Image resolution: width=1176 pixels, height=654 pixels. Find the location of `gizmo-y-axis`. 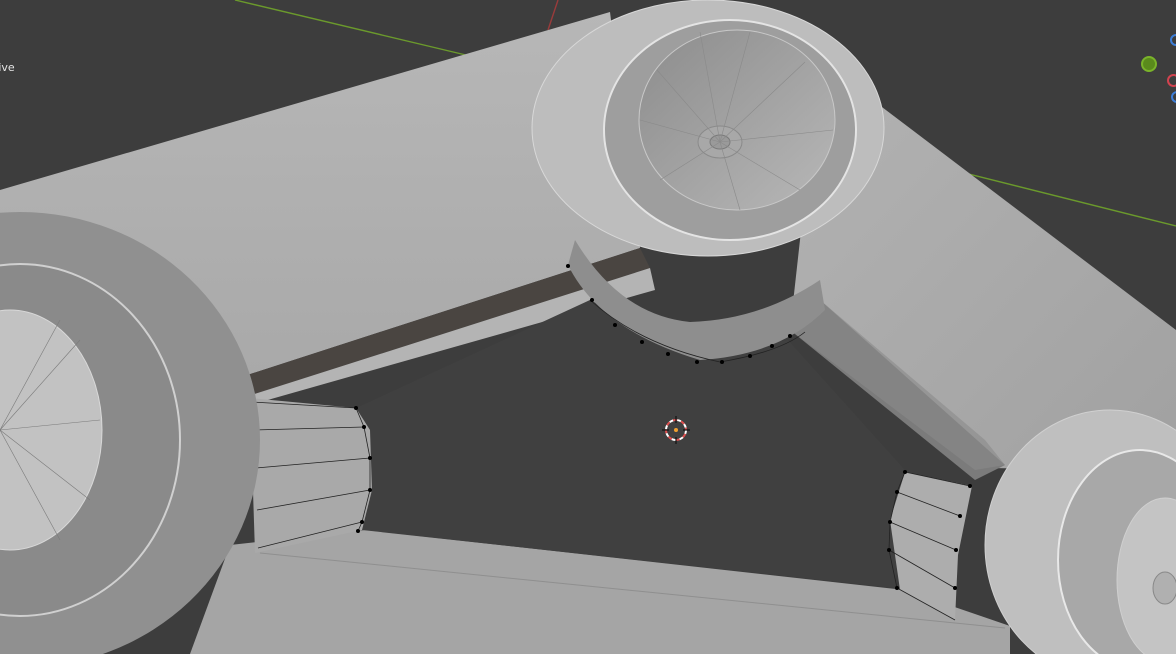

gizmo-y-axis is located at coordinates (1149, 64).